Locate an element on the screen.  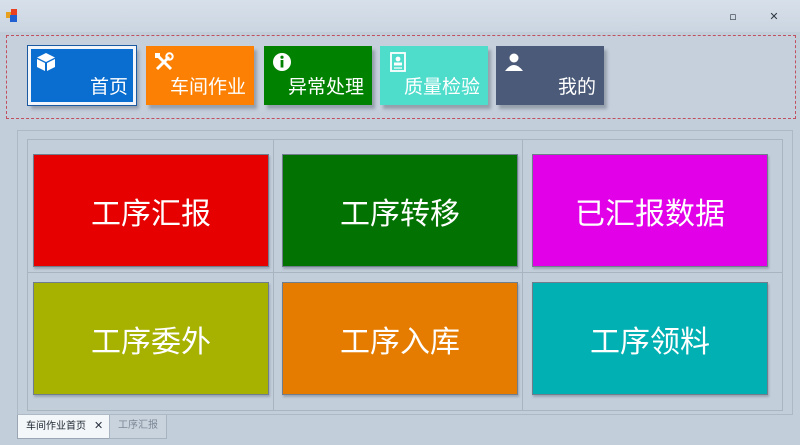
nav-profile-label: 我的 is located at coordinates (576, 87).